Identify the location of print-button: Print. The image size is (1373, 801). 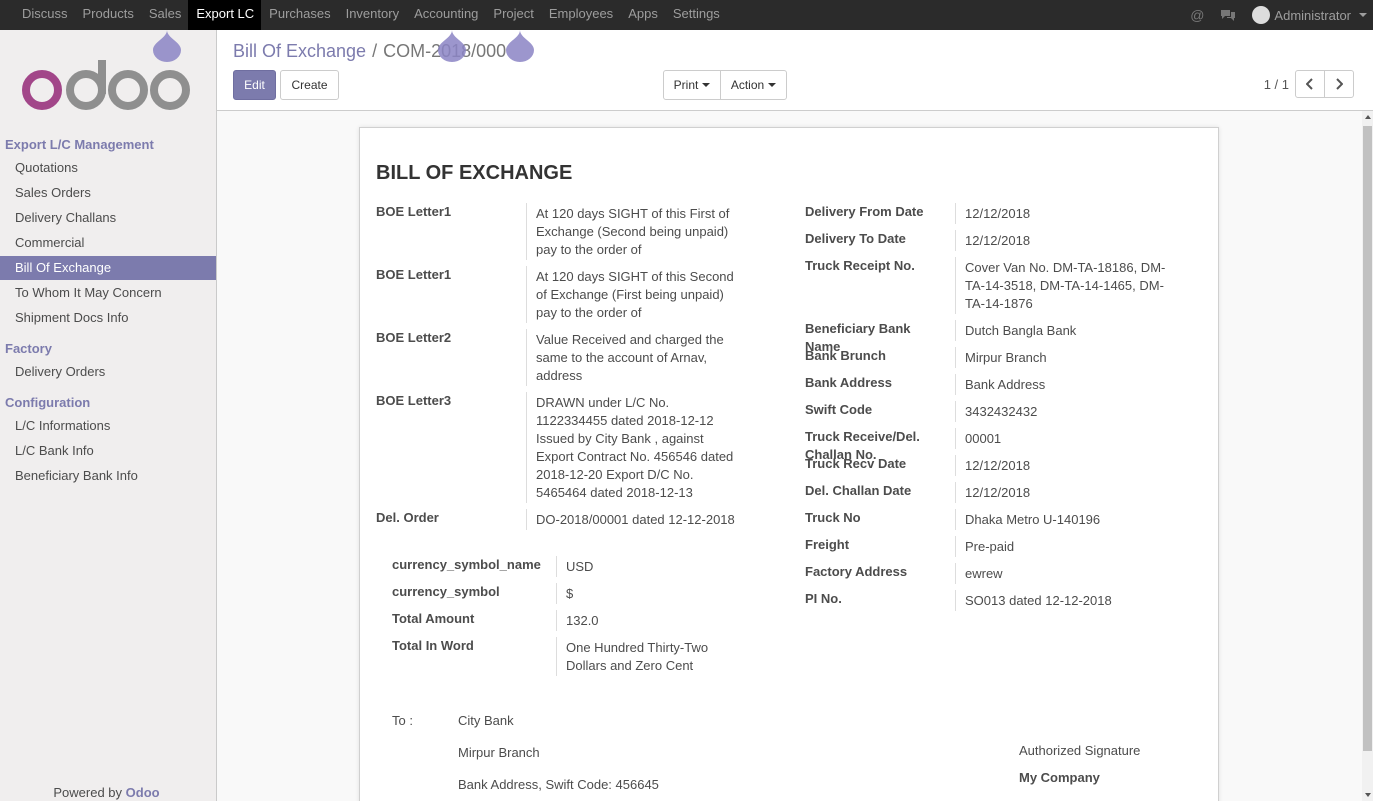
(692, 85).